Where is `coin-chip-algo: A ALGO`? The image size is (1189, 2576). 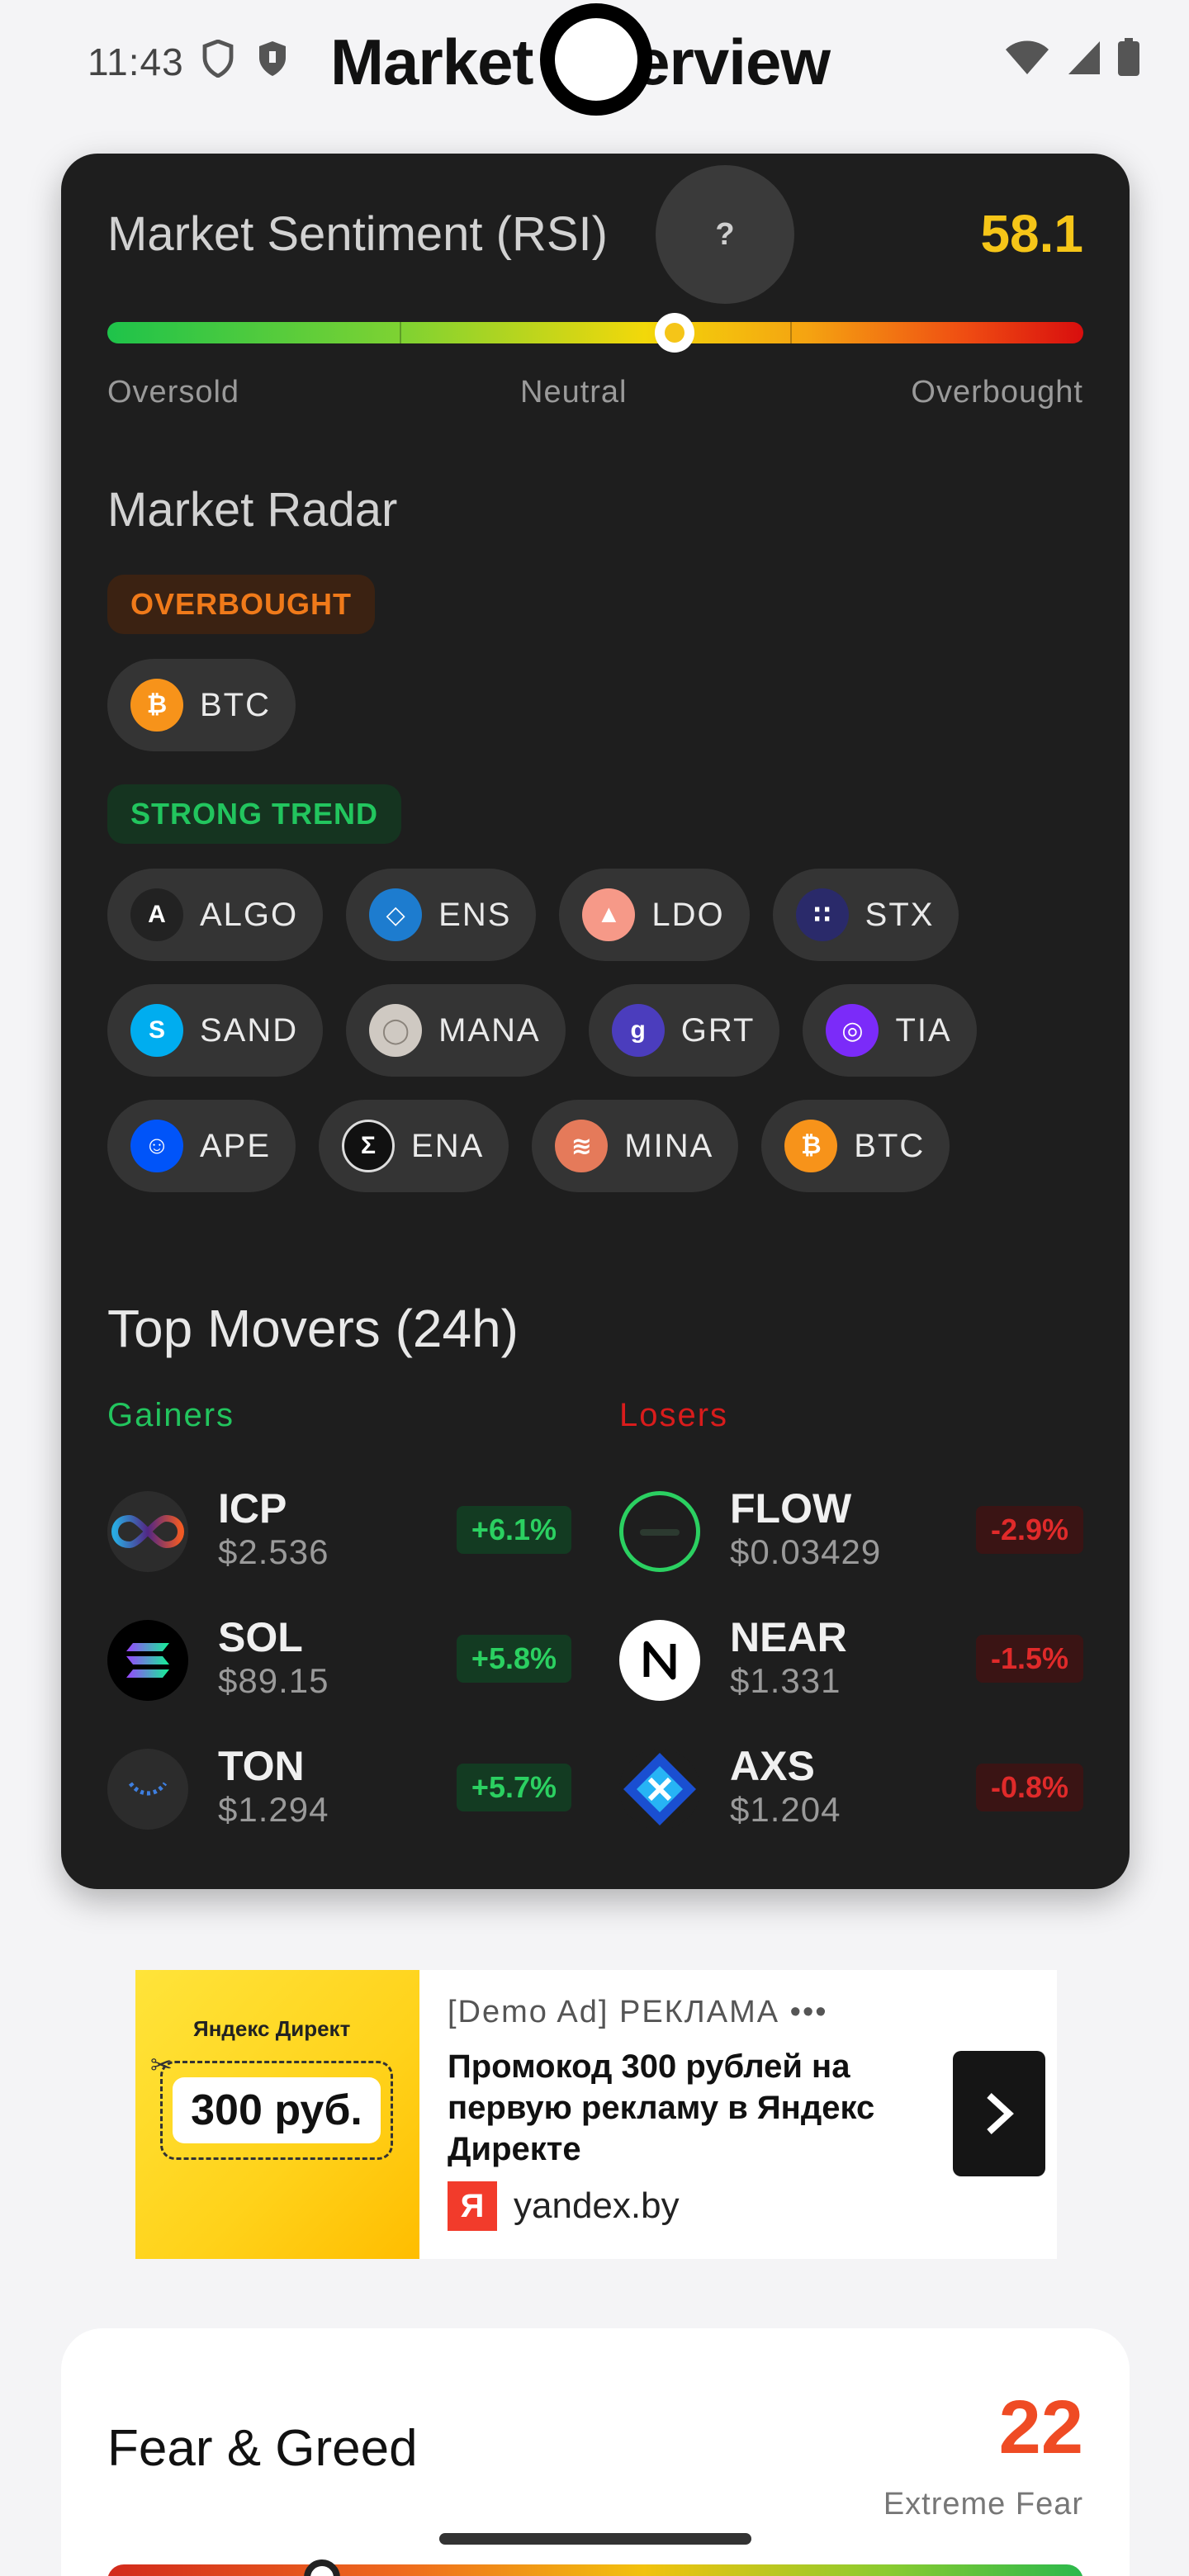 coin-chip-algo: A ALGO is located at coordinates (215, 915).